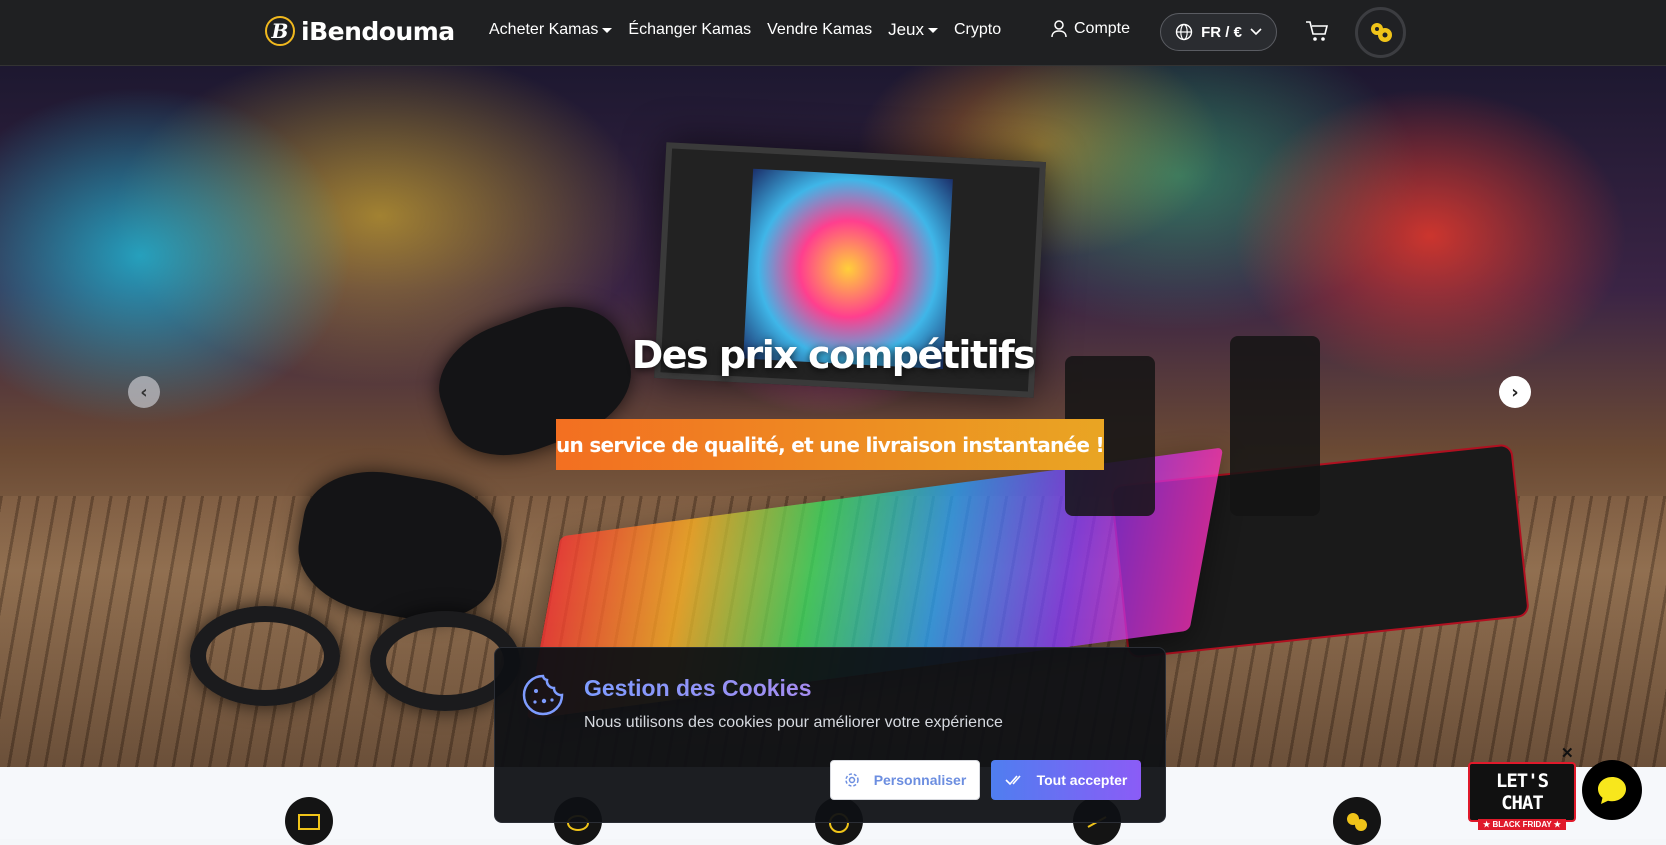  I want to click on chevron-right-icon: ›, so click(1515, 392).